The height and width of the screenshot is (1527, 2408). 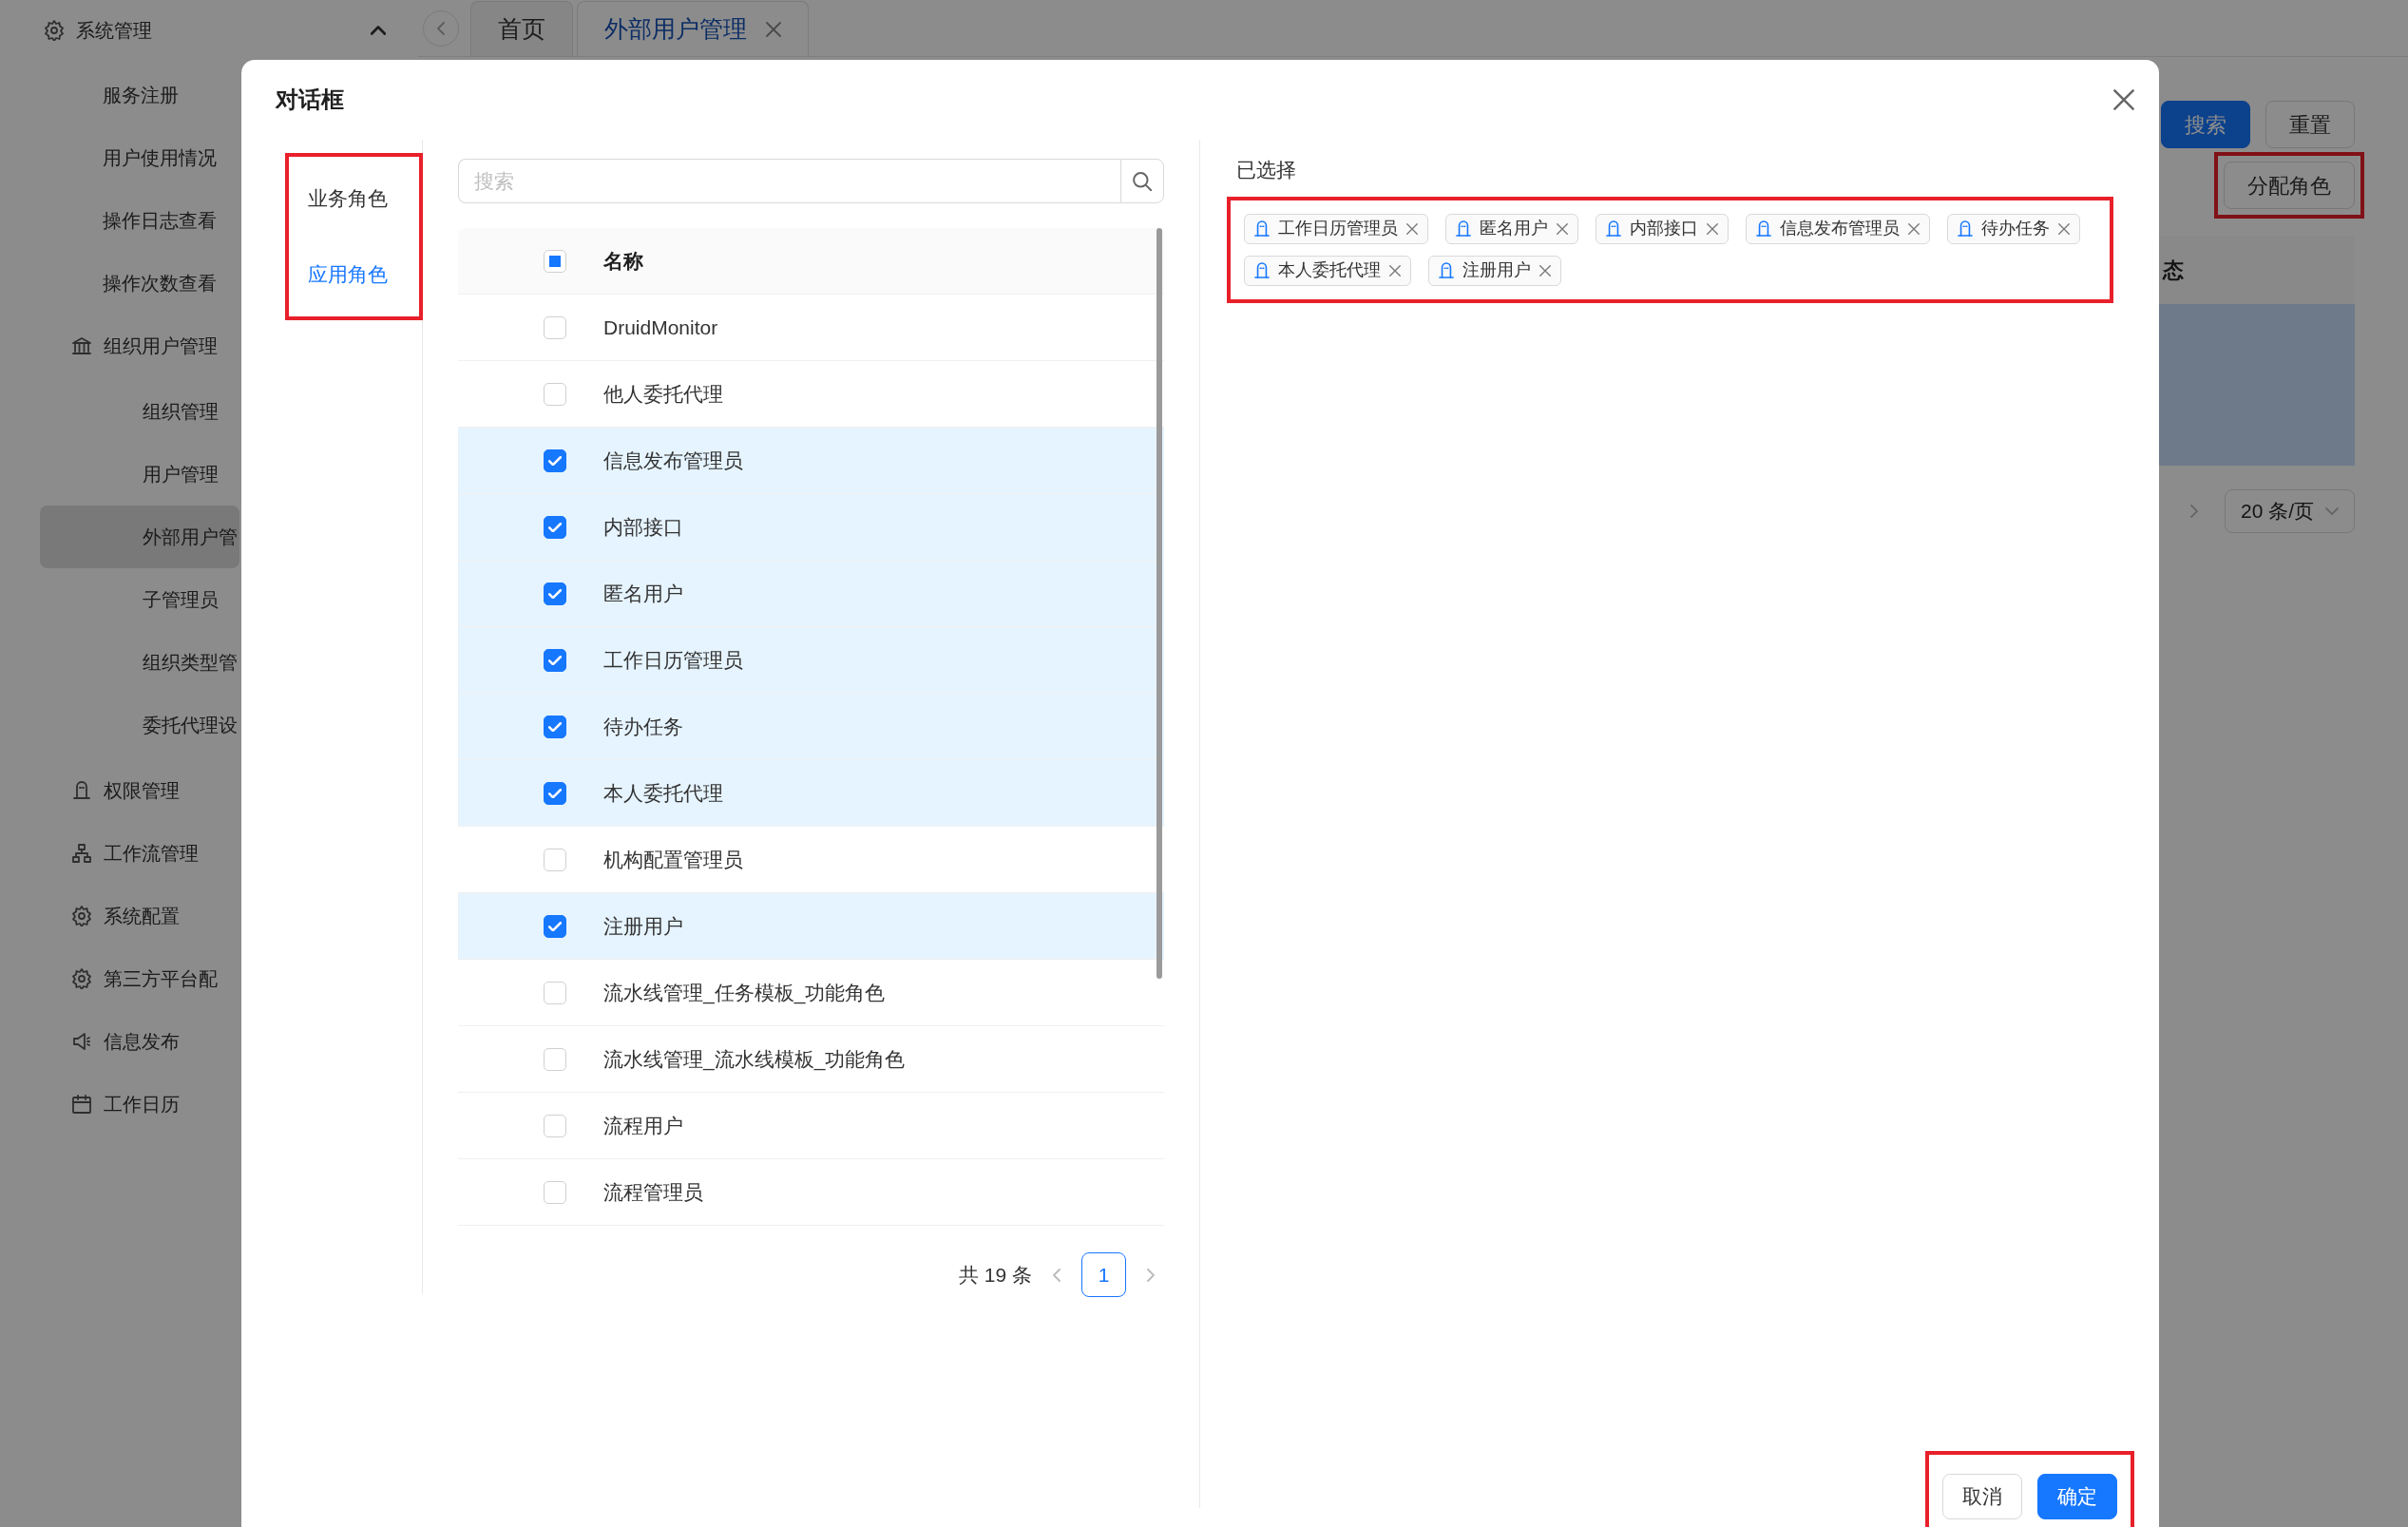 What do you see at coordinates (140, 157) in the screenshot?
I see `sidebar-item: 用户使用情况` at bounding box center [140, 157].